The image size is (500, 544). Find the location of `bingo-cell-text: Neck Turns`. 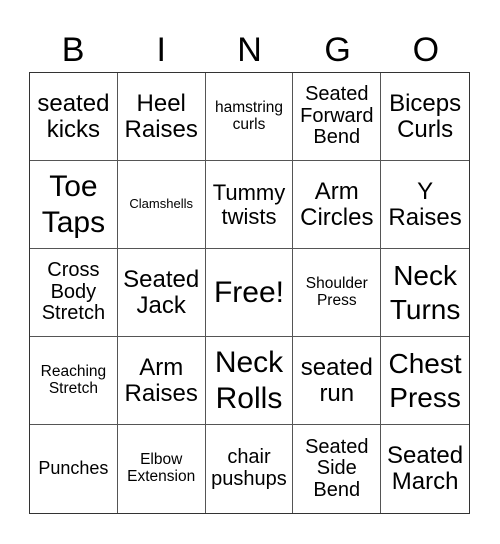

bingo-cell-text: Neck Turns is located at coordinates (425, 292).